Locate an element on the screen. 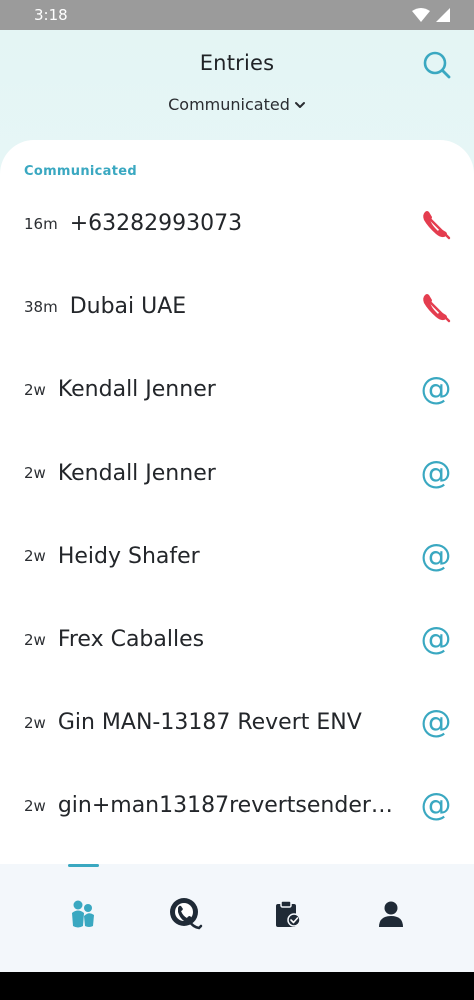  nav-contacts is located at coordinates (83, 914).